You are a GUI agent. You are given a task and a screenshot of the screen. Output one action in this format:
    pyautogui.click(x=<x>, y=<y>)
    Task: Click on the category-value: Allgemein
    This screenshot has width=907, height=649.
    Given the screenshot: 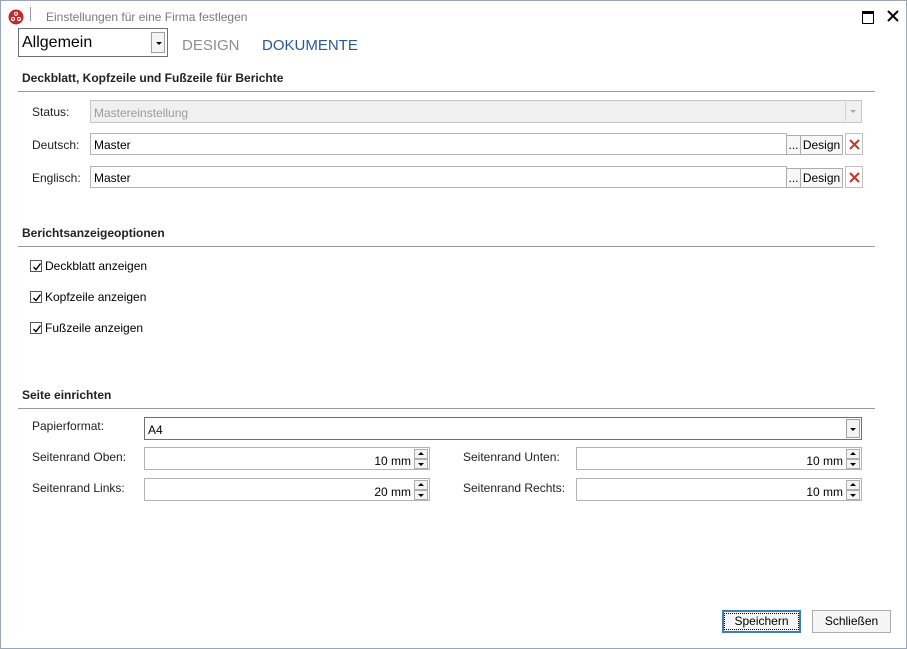 What is the action you would take?
    pyautogui.click(x=57, y=42)
    